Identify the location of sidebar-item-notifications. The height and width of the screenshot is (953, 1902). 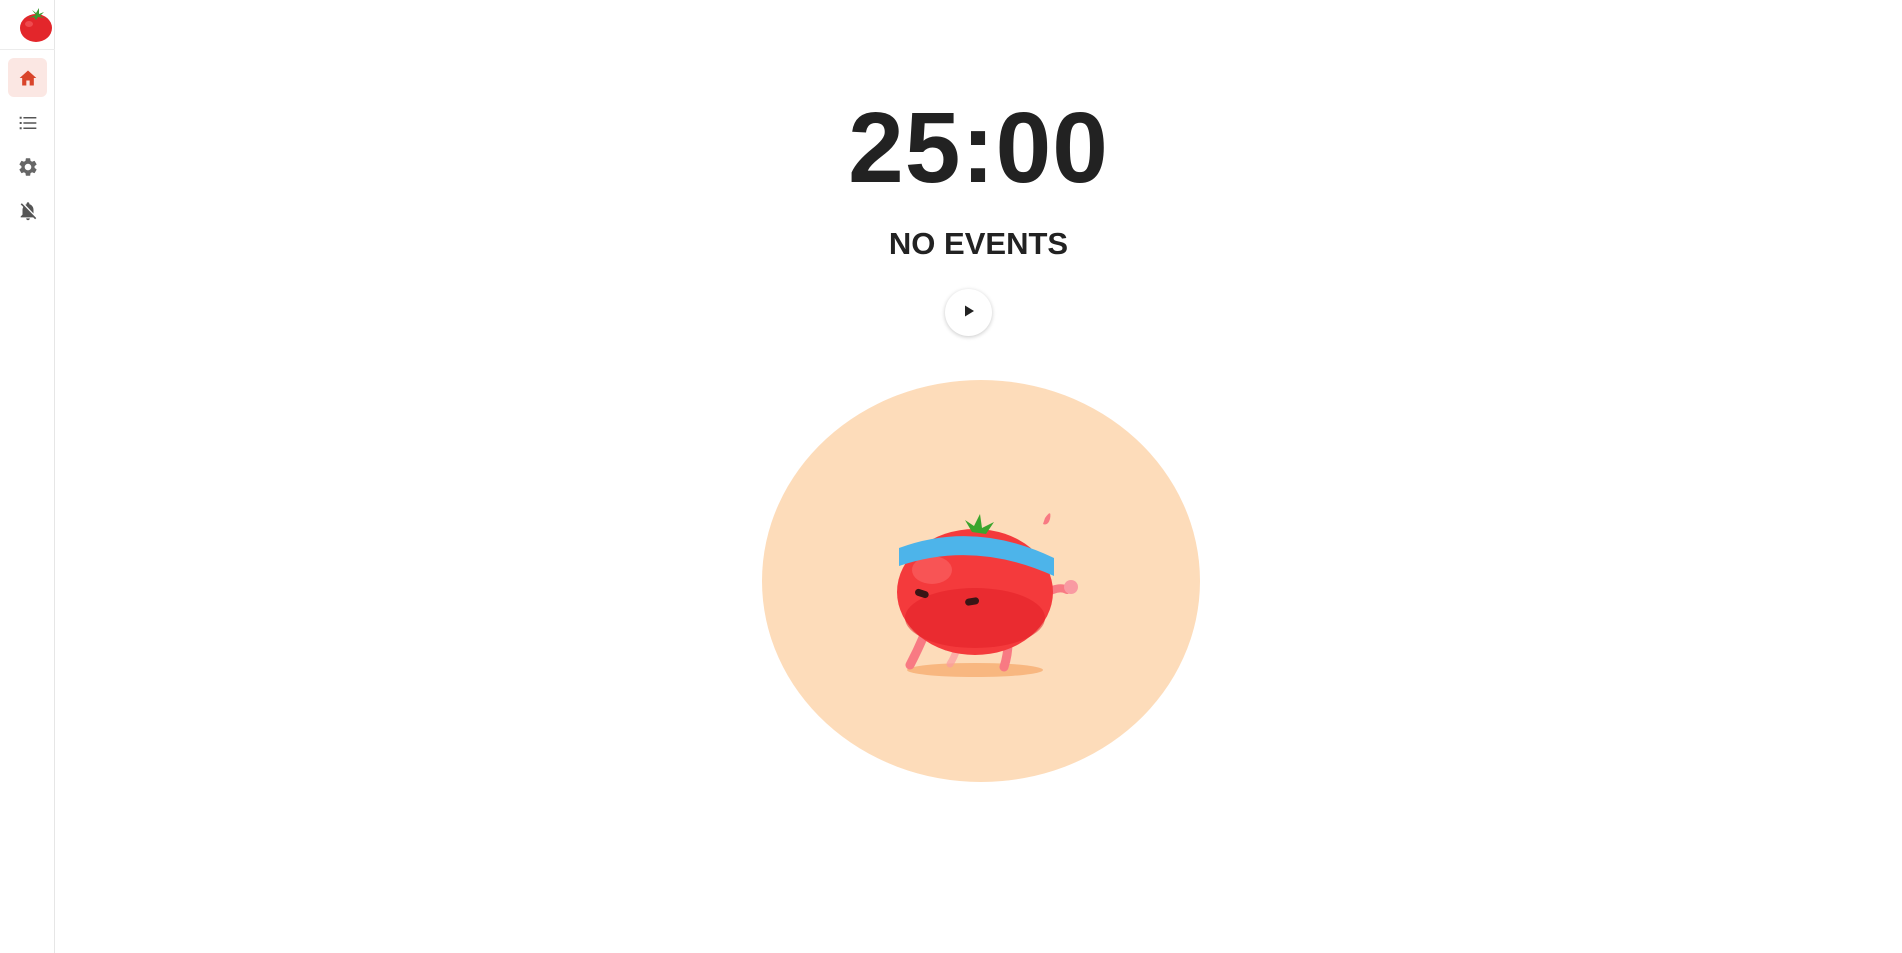
(27, 210).